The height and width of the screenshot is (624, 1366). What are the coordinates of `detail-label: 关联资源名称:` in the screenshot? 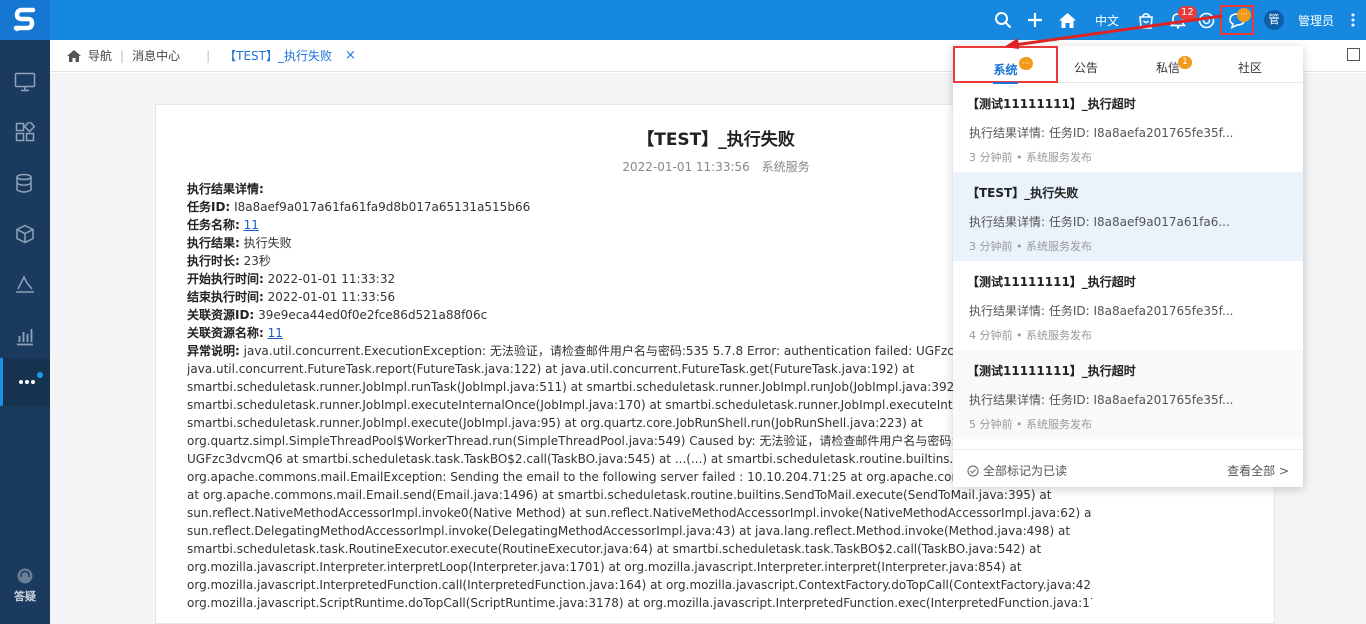 It's located at (225, 333).